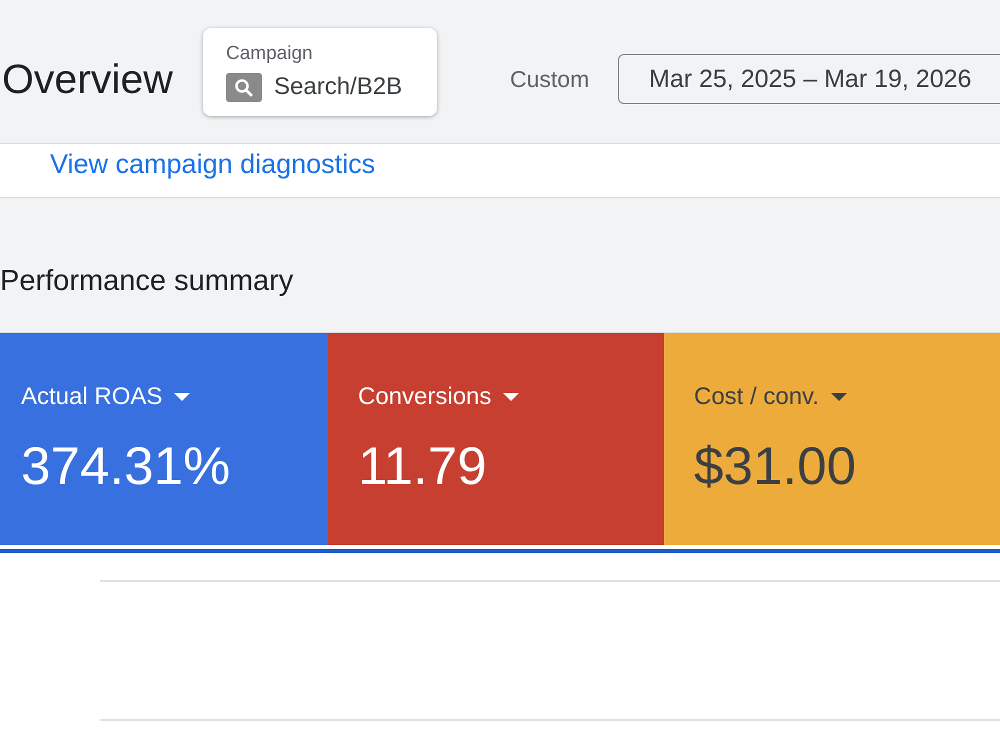  Describe the element at coordinates (439, 397) in the screenshot. I see `metric-dropdown: Conversions` at that location.